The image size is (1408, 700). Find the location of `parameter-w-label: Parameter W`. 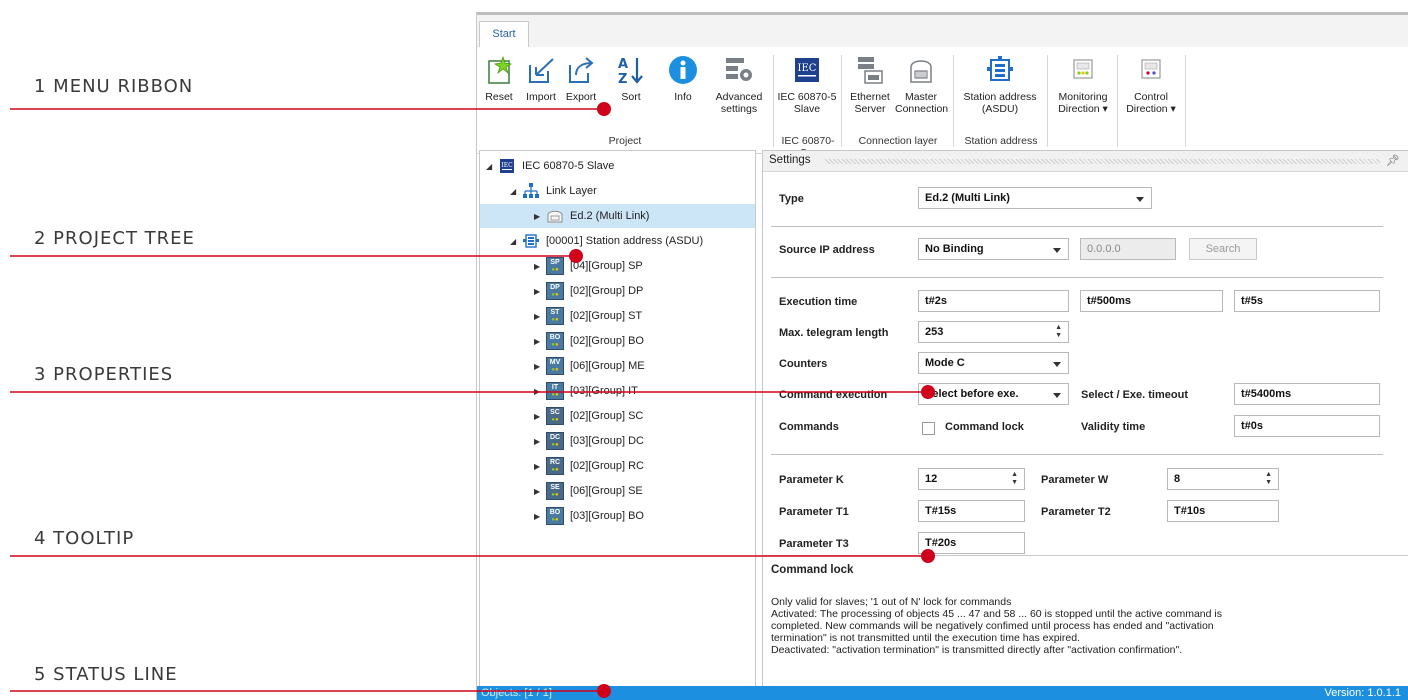

parameter-w-label: Parameter W is located at coordinates (1075, 480).